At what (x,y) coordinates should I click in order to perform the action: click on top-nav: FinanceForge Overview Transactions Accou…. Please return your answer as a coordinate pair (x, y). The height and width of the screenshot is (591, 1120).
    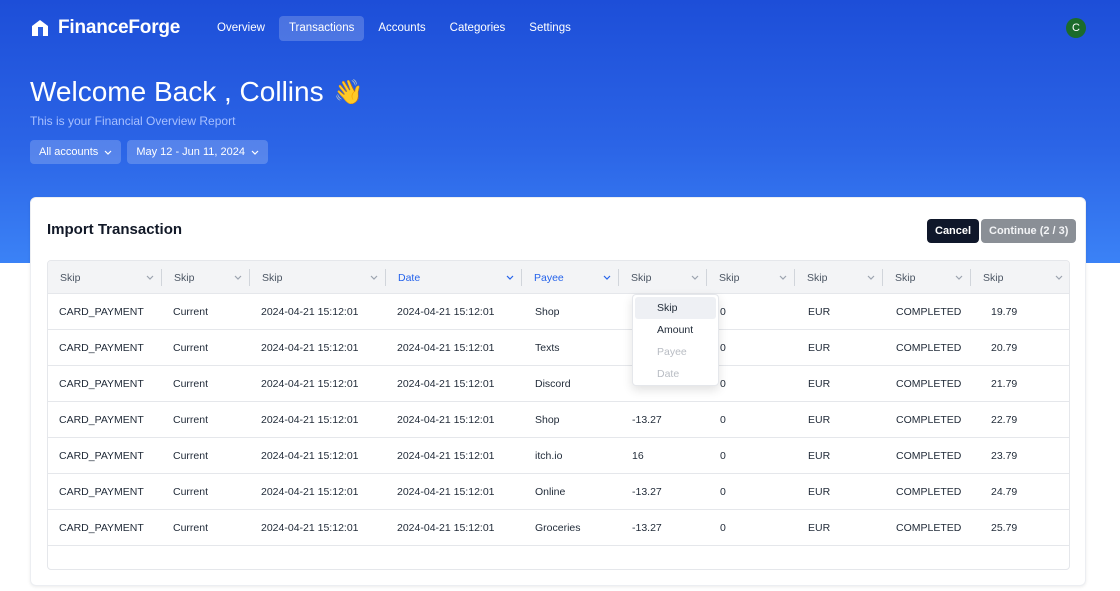
    Looking at the image, I should click on (560, 28).